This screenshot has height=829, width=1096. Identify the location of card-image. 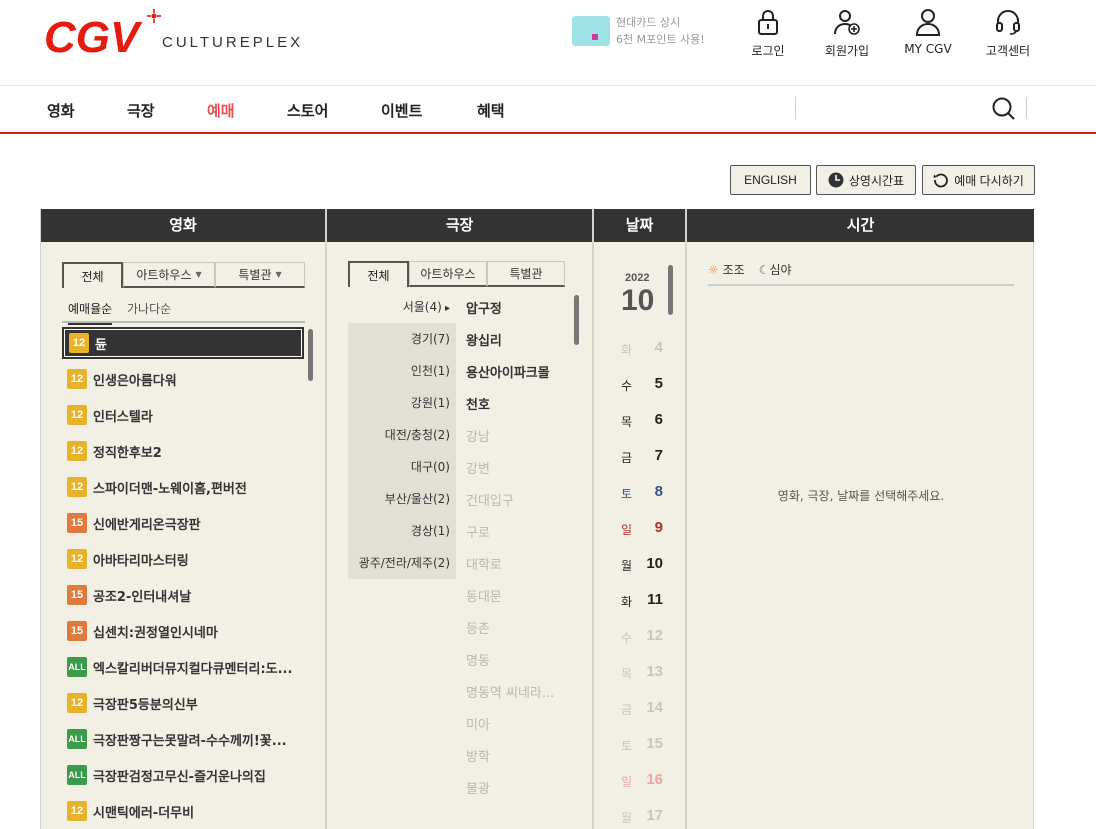
(591, 31).